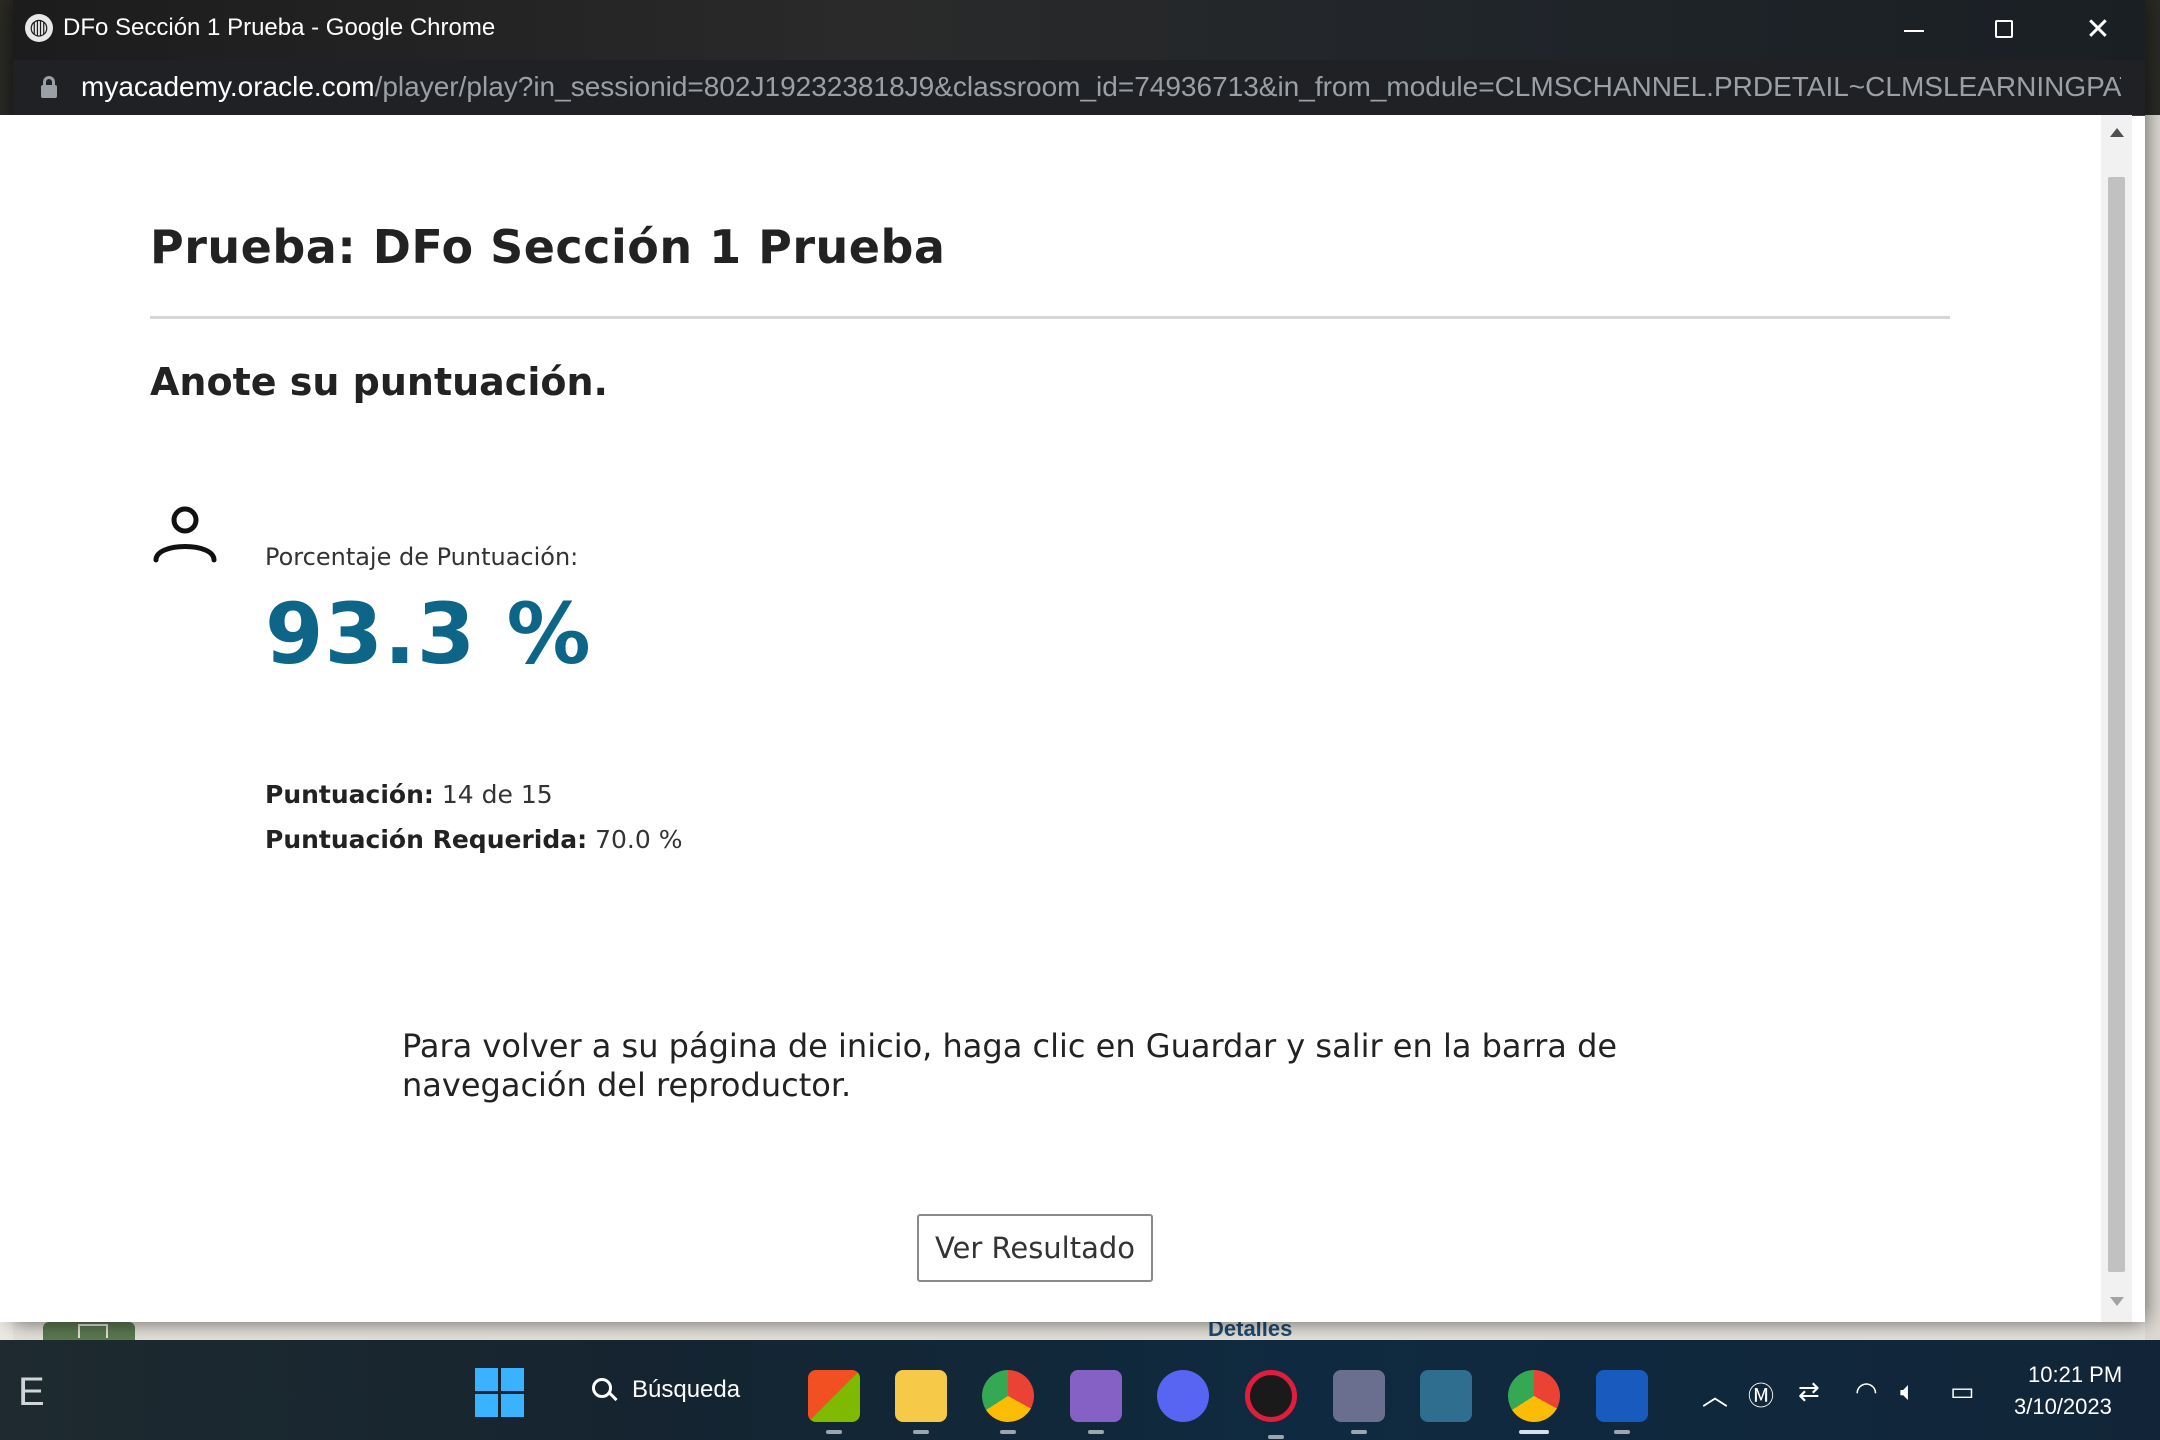 This screenshot has width=2160, height=1440. I want to click on page-scrollbar, so click(2116, 718).